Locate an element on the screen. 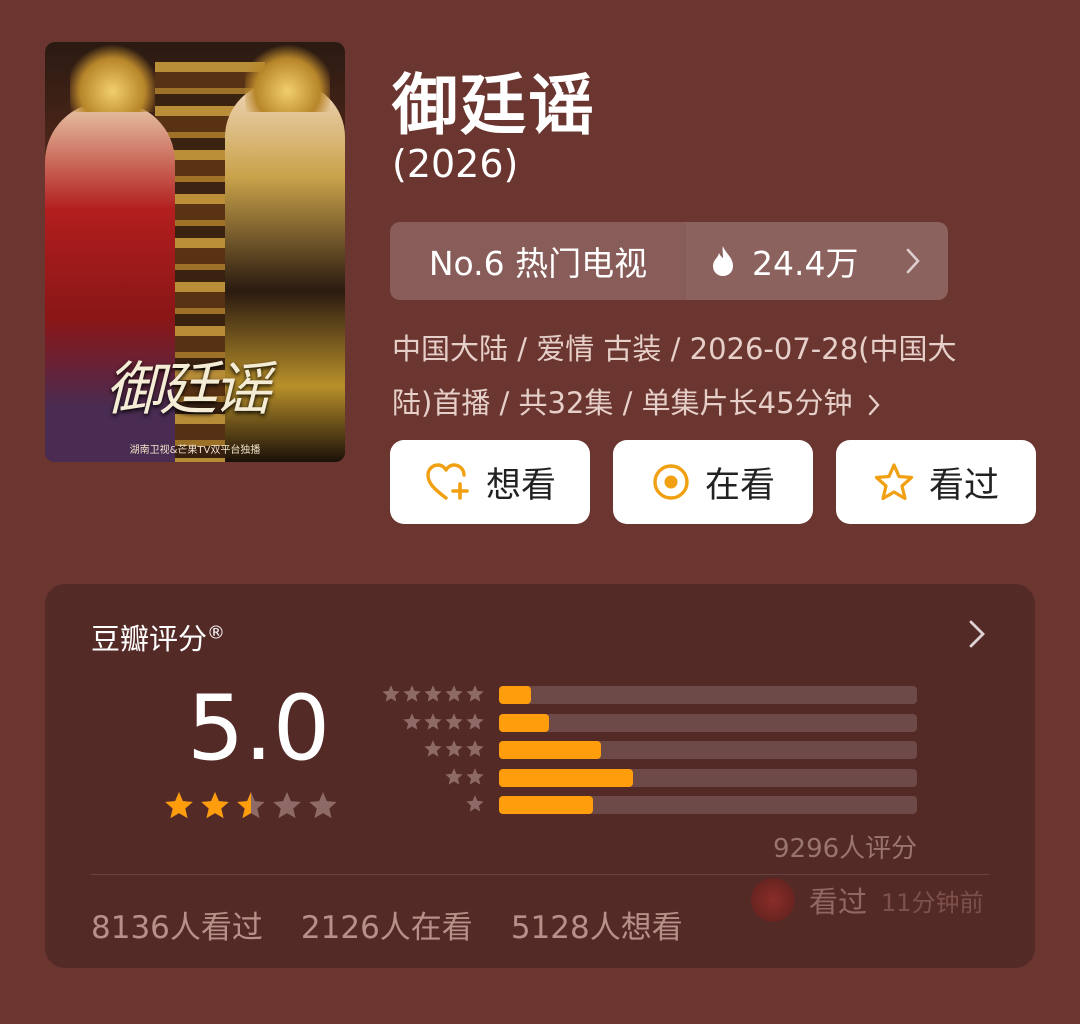  avatar is located at coordinates (773, 900).